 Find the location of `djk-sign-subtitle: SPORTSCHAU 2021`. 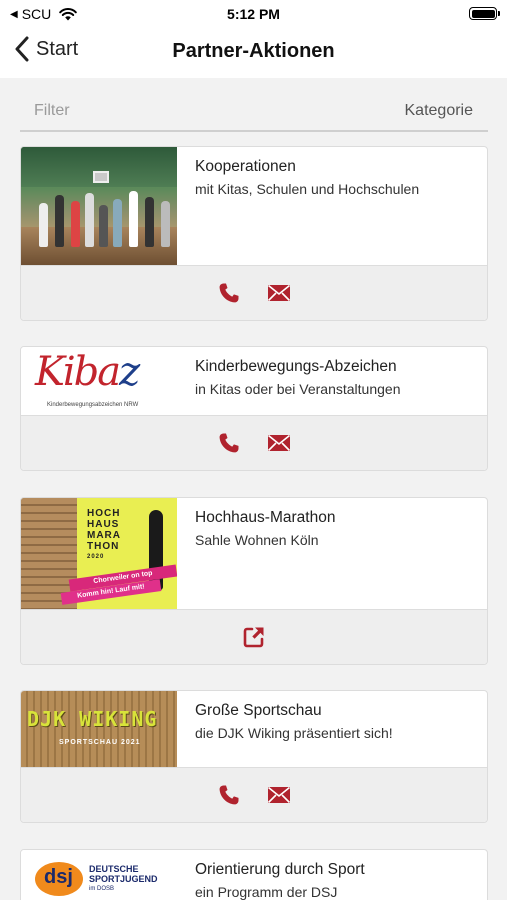

djk-sign-subtitle: SPORTSCHAU 2021 is located at coordinates (100, 742).